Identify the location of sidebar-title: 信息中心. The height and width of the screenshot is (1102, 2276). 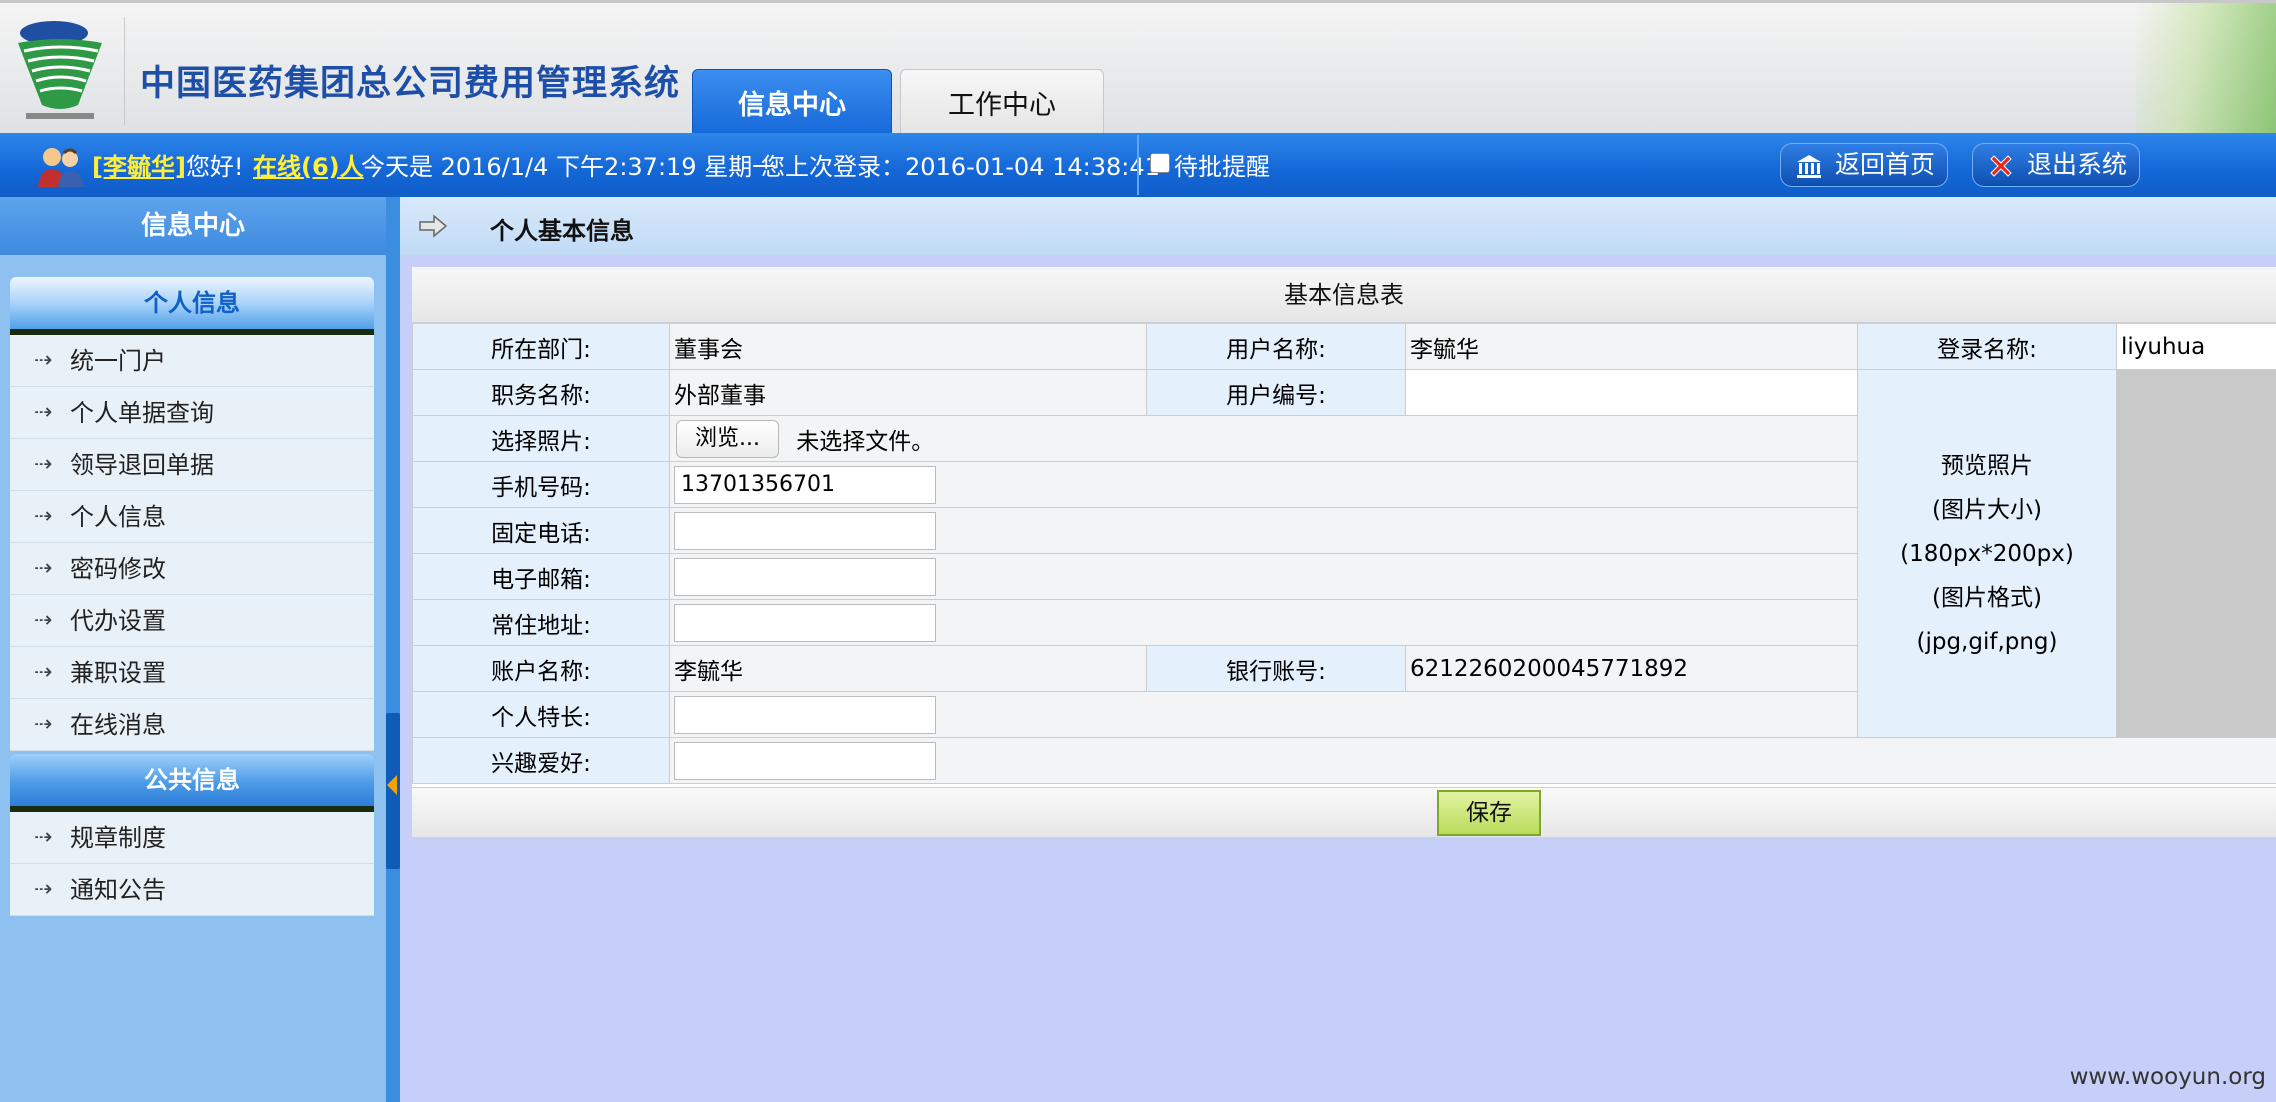
(193, 226).